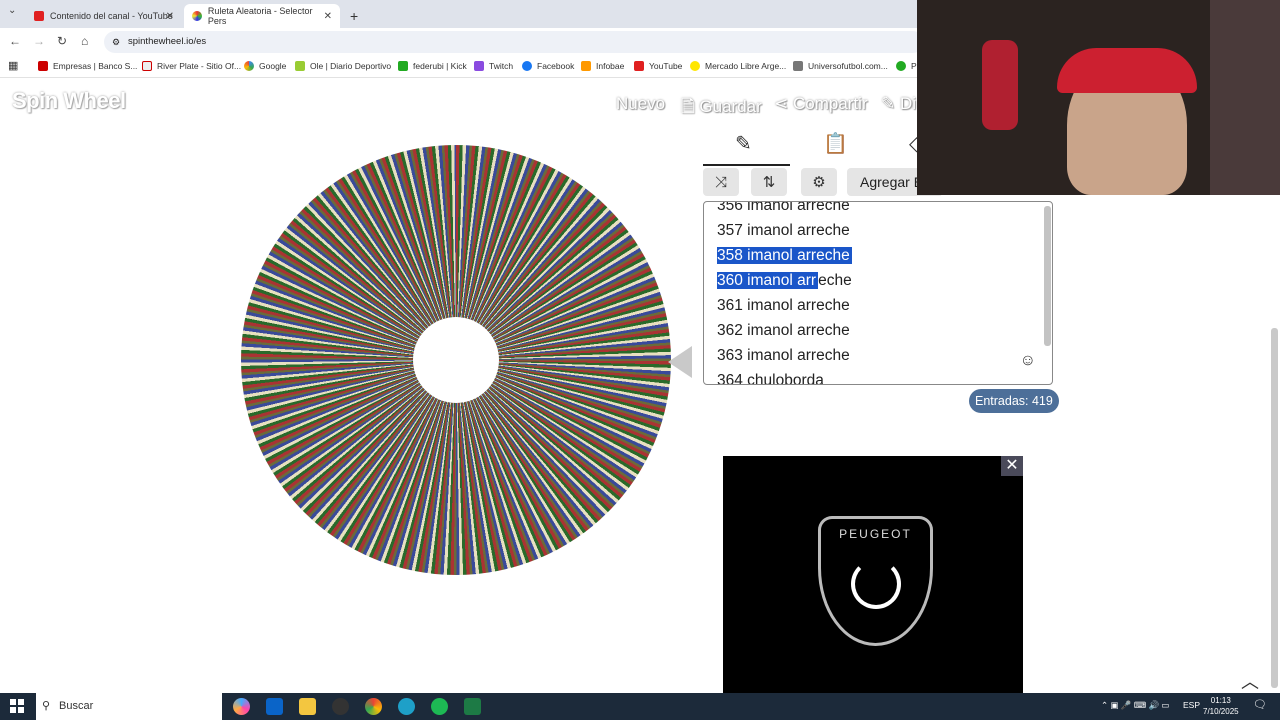  Describe the element at coordinates (69, 101) in the screenshot. I see `site-logo: Spin Wheel` at that location.